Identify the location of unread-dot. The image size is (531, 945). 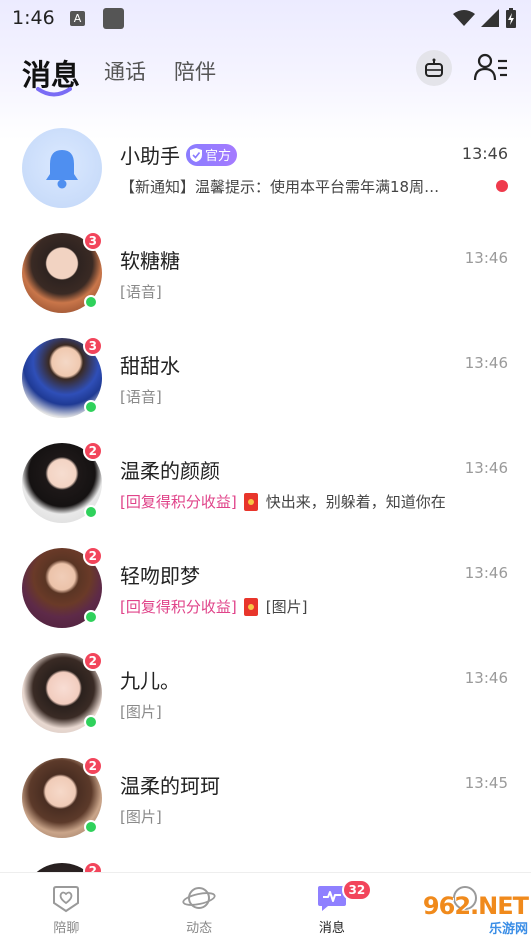
(502, 186).